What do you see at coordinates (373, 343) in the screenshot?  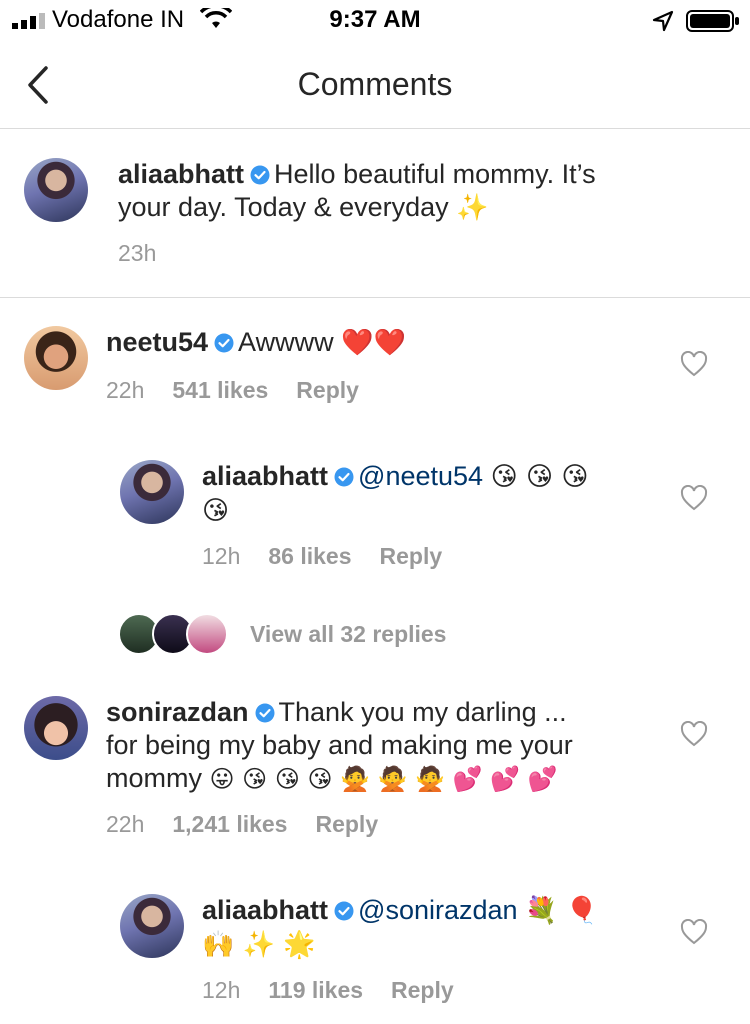 I see `heart-emojis: ❤️❤️` at bounding box center [373, 343].